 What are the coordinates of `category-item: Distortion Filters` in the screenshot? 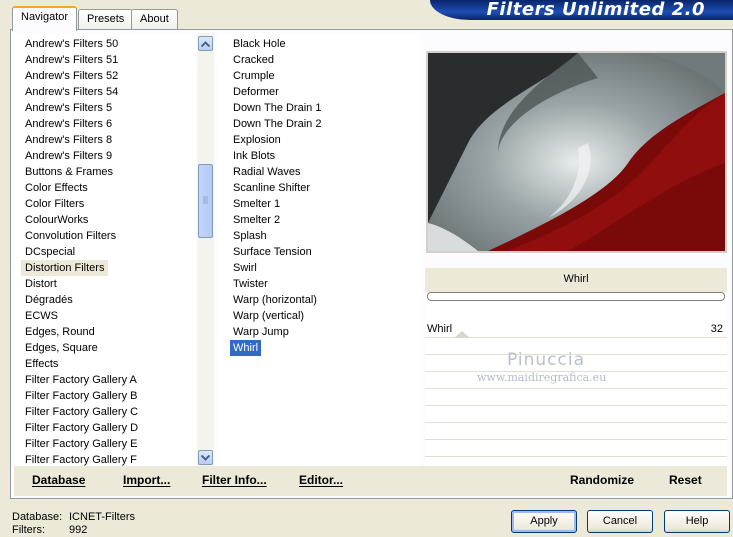 It's located at (65, 268).